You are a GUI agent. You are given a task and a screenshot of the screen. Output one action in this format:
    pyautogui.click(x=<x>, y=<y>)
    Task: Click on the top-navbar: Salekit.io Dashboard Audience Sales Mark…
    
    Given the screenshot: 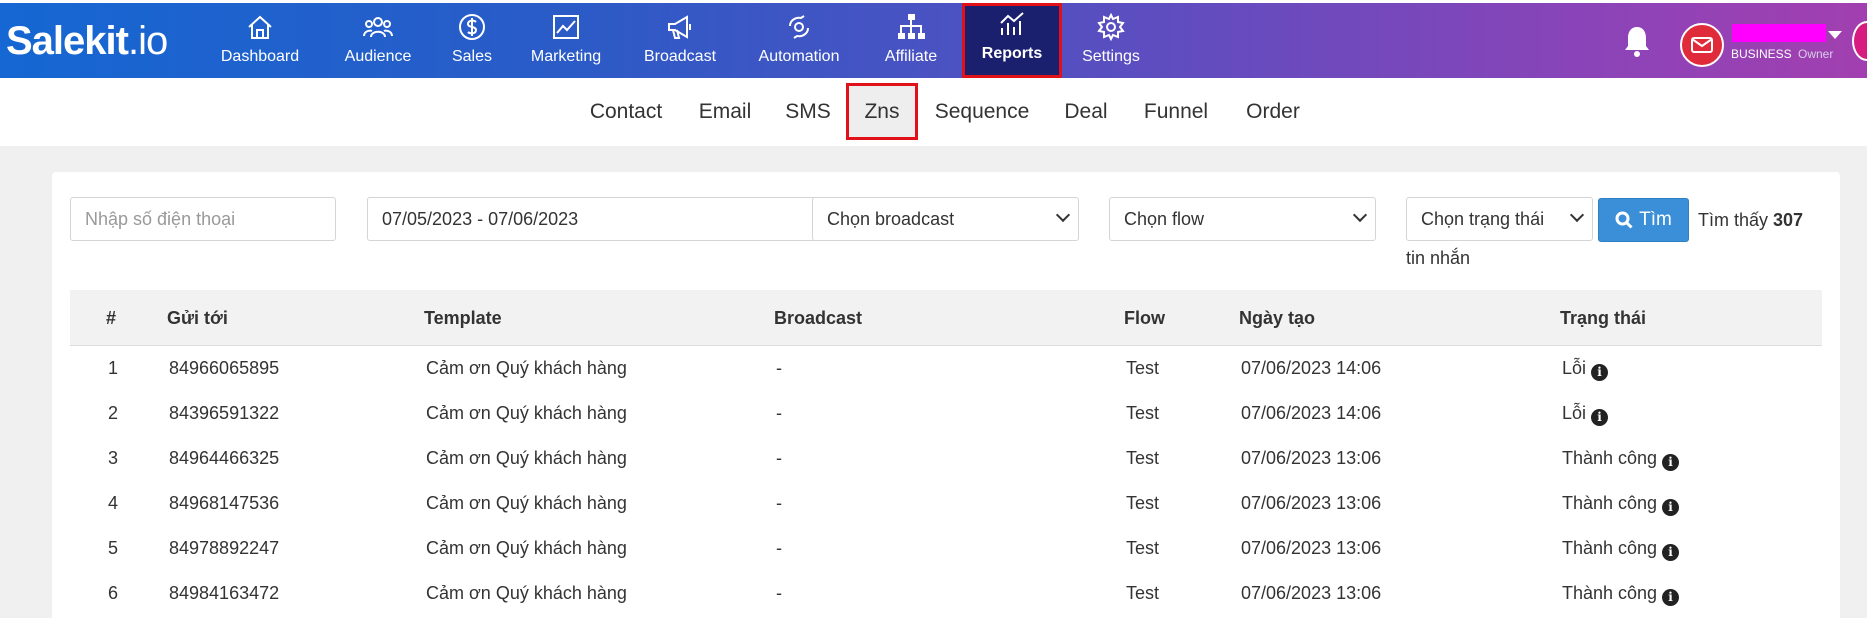 What is the action you would take?
    pyautogui.click(x=933, y=39)
    